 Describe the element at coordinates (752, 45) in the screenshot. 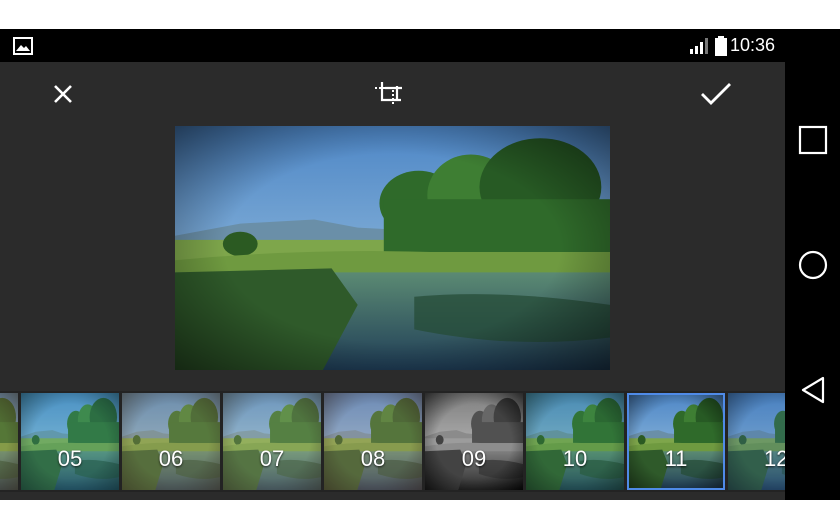

I see `status-time: 10:36` at that location.